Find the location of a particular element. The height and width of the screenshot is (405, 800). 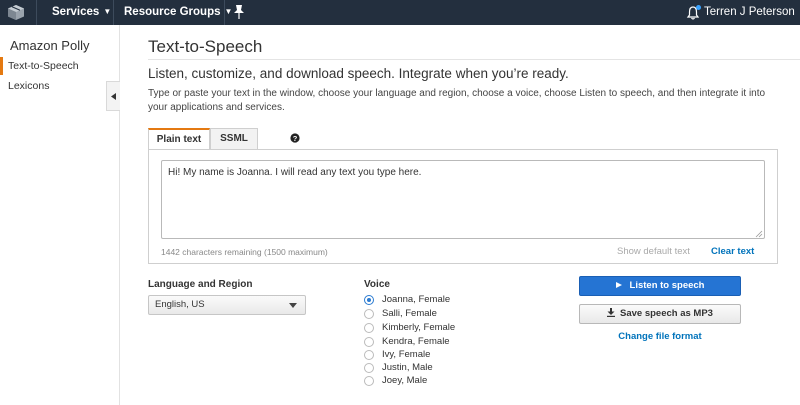

sidebar: Amazon Polly Text-to-Speech Lexicons is located at coordinates (60, 215).